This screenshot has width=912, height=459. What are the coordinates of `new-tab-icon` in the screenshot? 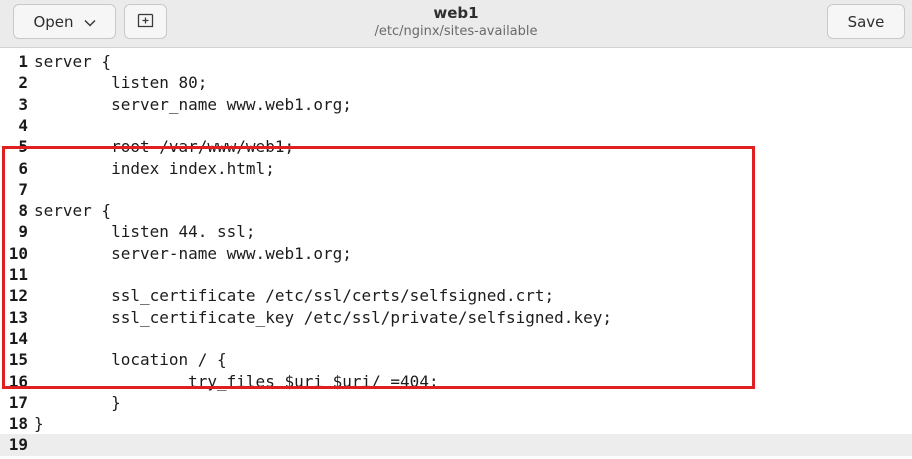 It's located at (145, 21).